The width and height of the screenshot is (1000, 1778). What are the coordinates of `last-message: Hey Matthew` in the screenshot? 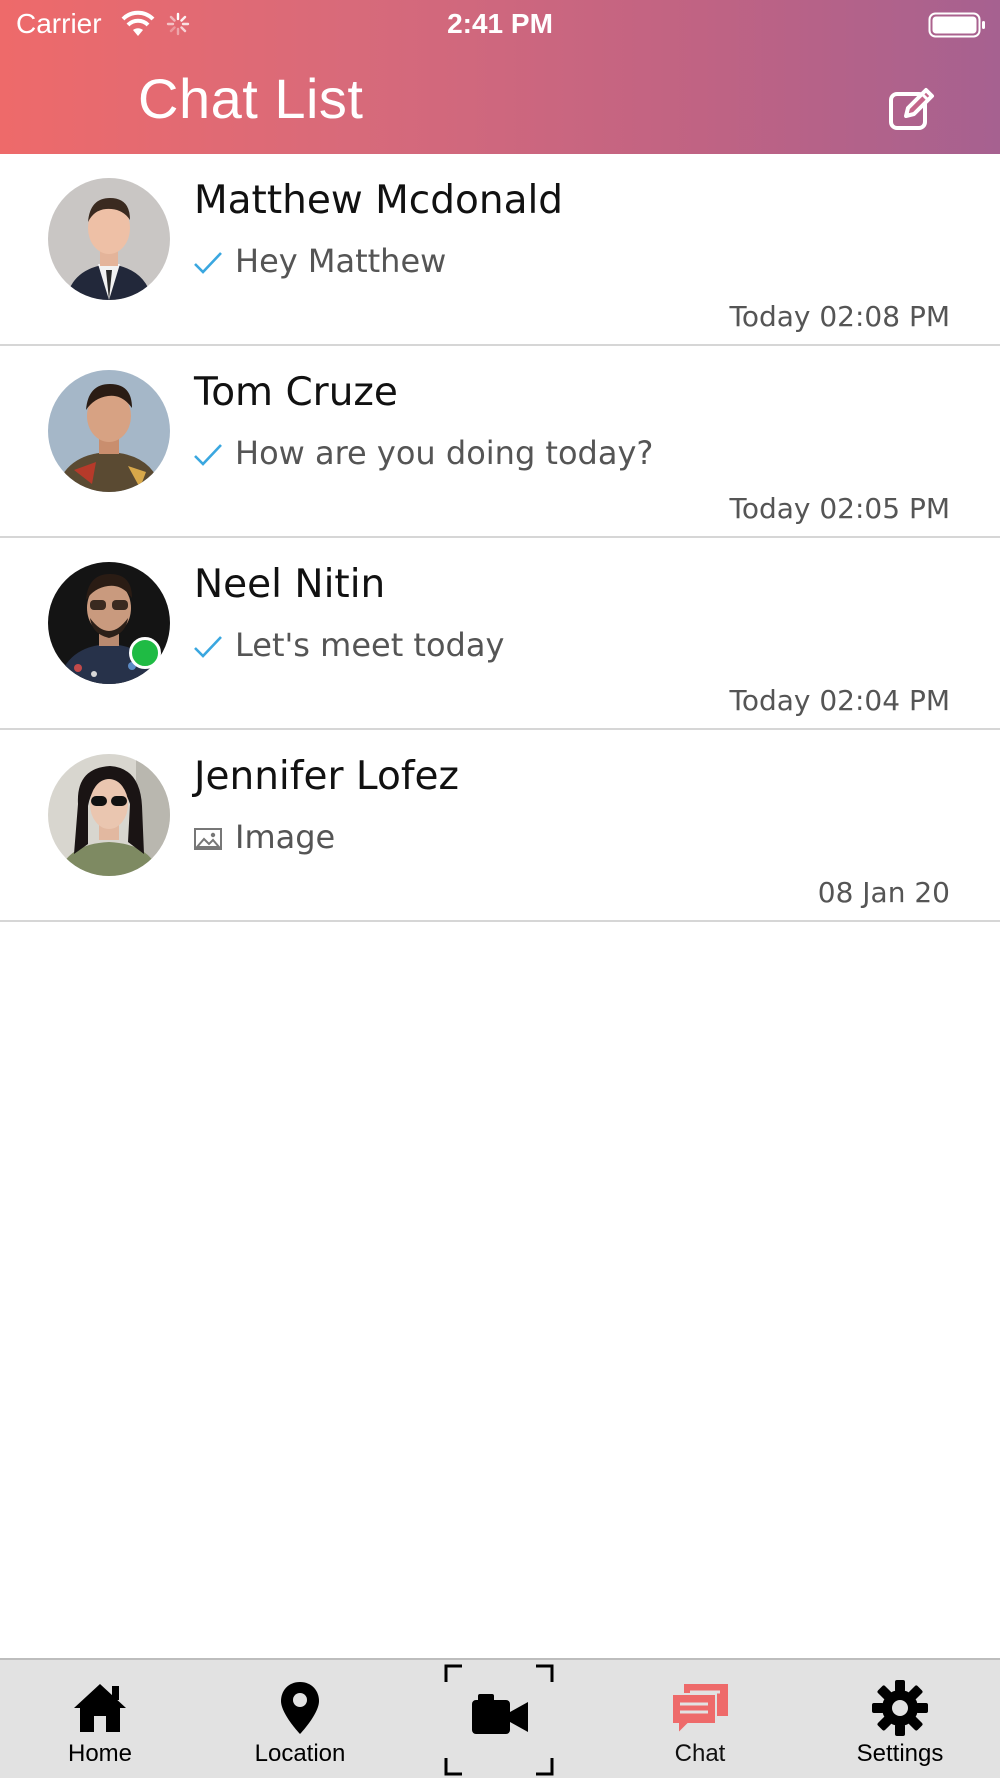 It's located at (341, 261).